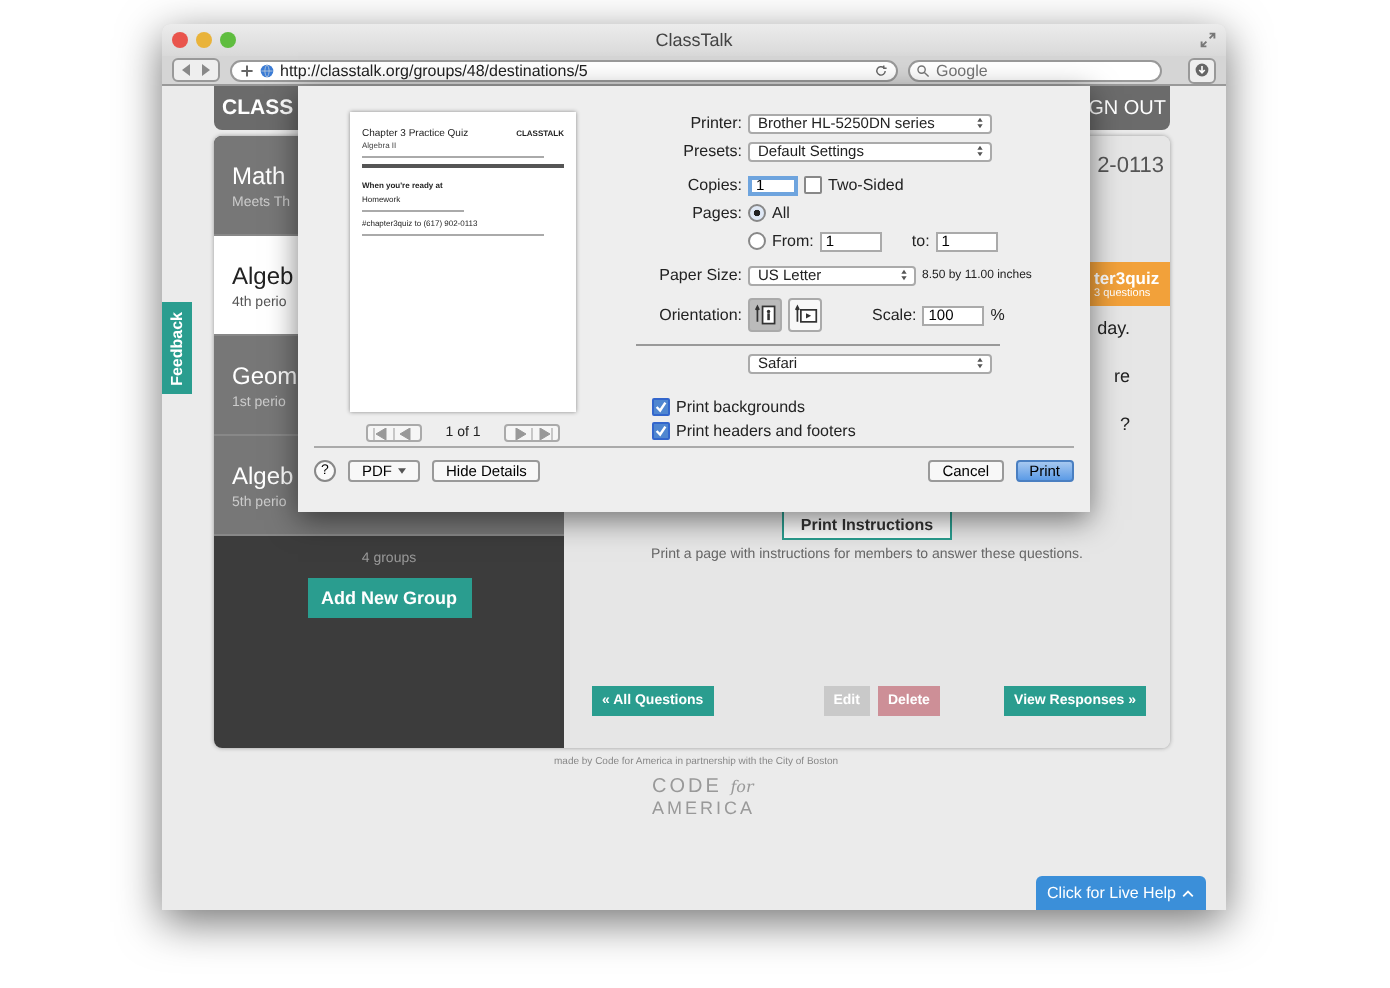 This screenshot has height=988, width=1390. I want to click on reload-icon, so click(881, 70).